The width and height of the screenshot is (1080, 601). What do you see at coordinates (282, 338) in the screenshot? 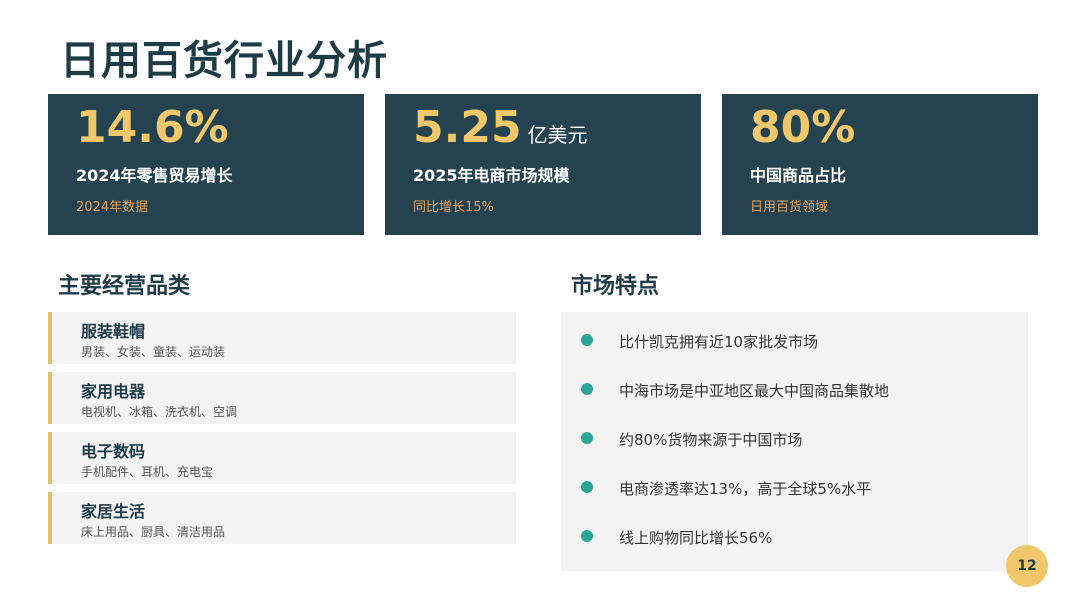
I see `category-item: 服装鞋帽 男装、女装、童装、运动装` at bounding box center [282, 338].